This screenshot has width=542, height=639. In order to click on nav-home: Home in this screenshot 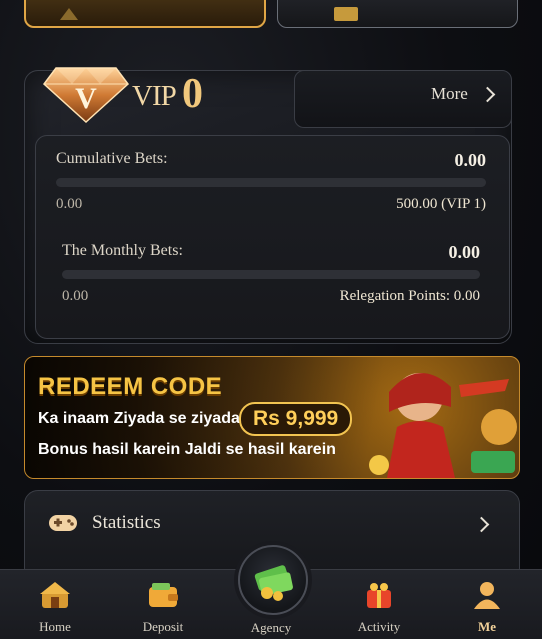, I will do `click(55, 607)`.